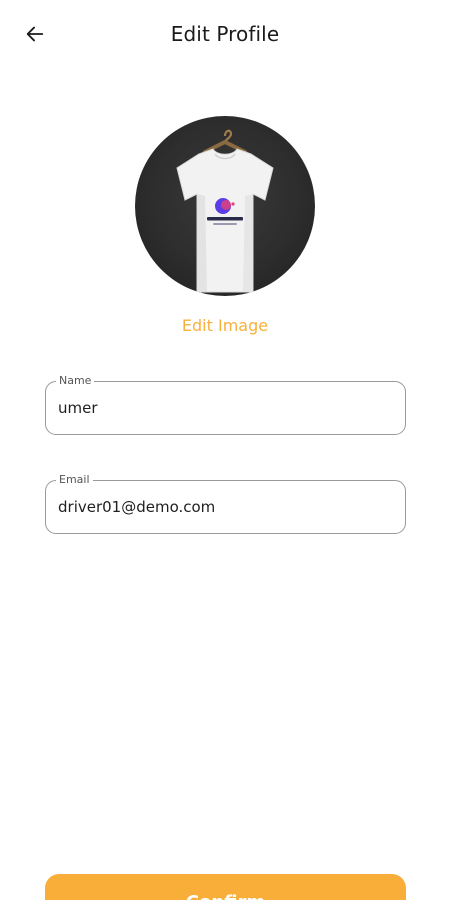 The image size is (450, 900). I want to click on name-input, so click(225, 408).